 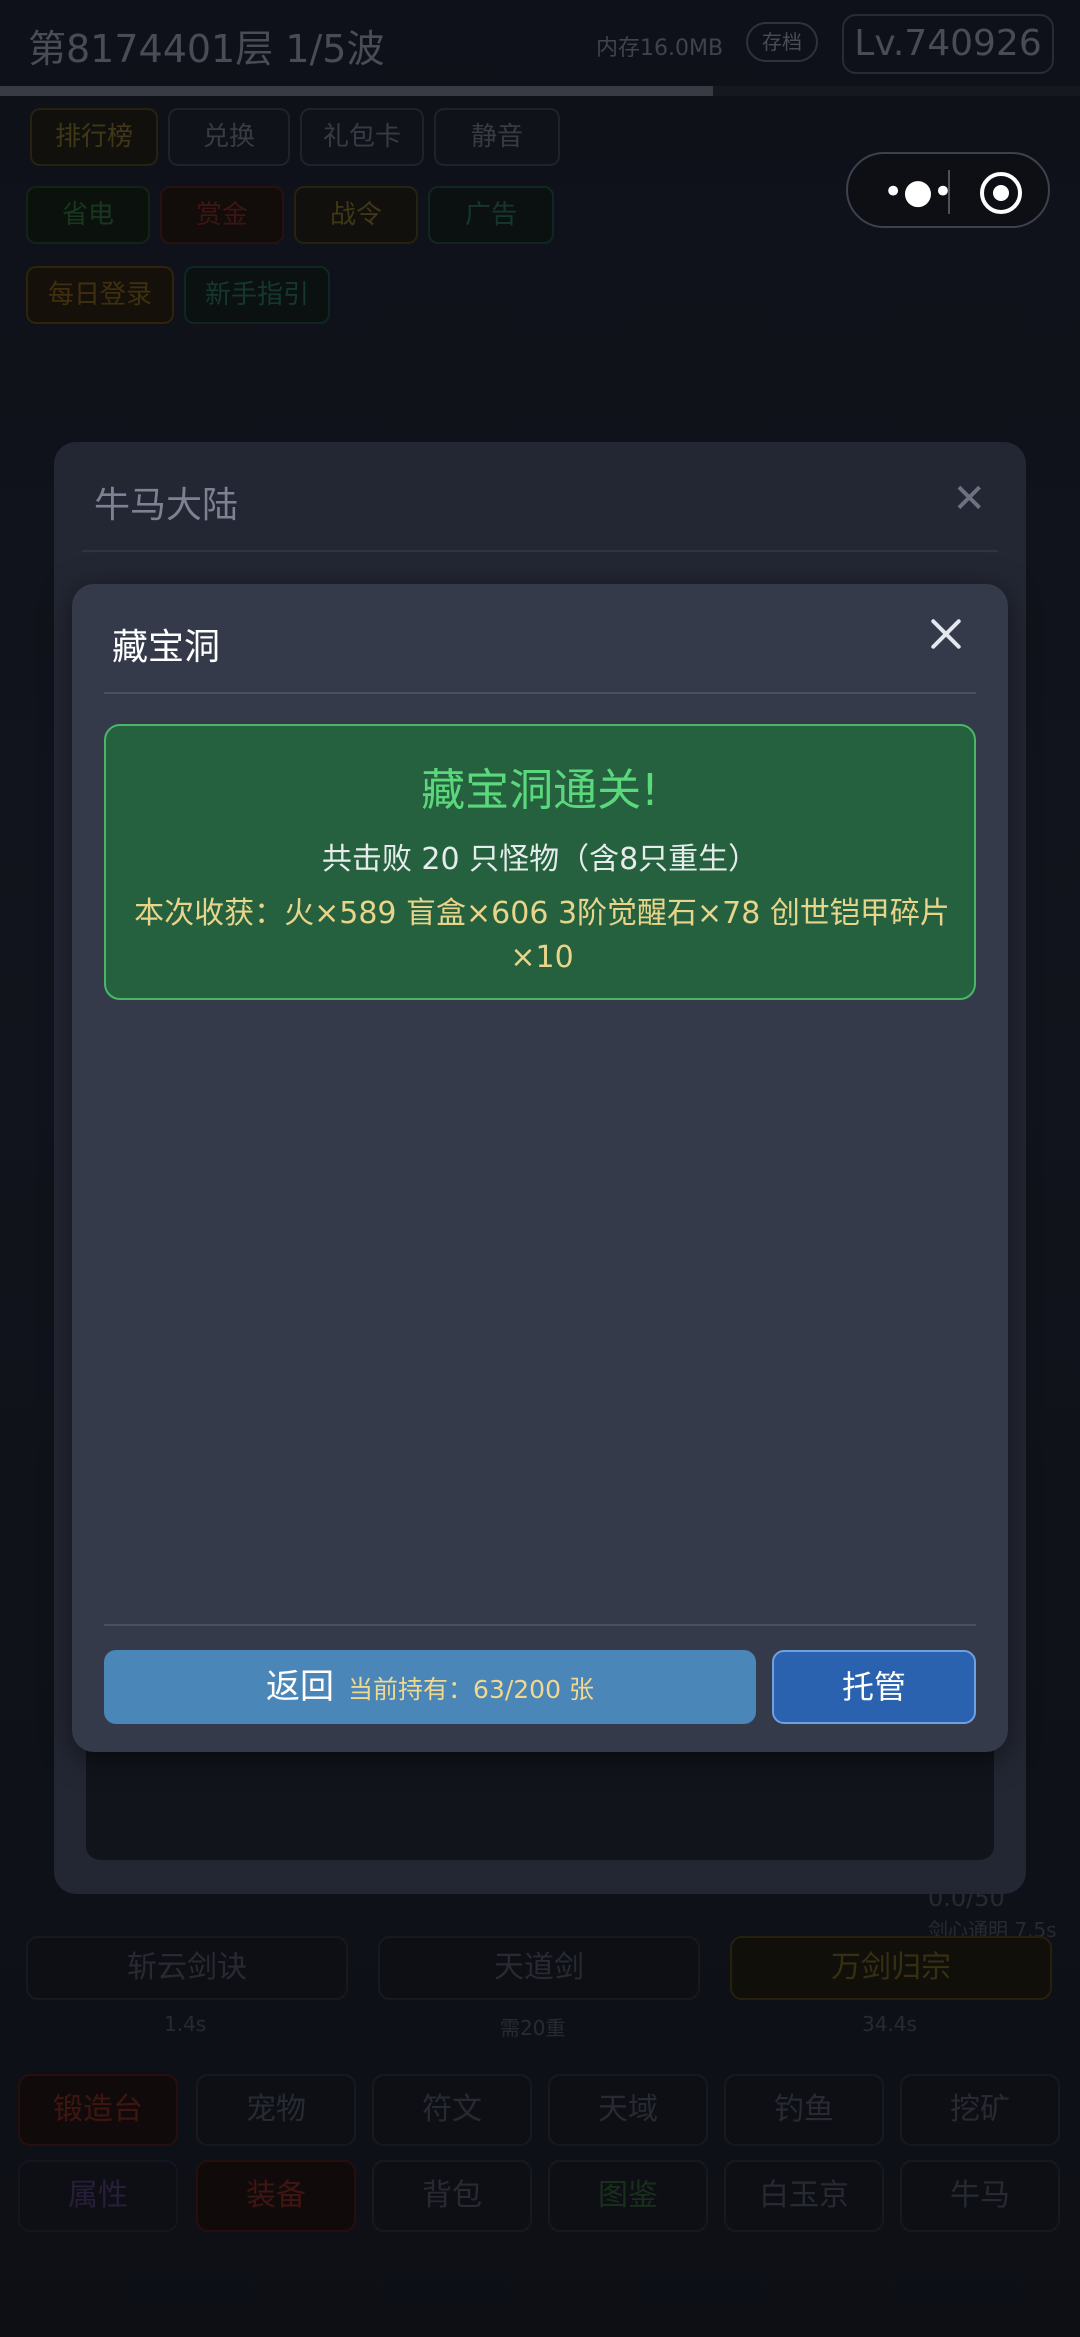 I want to click on miniprogram-capsule: •●•, so click(x=948, y=190).